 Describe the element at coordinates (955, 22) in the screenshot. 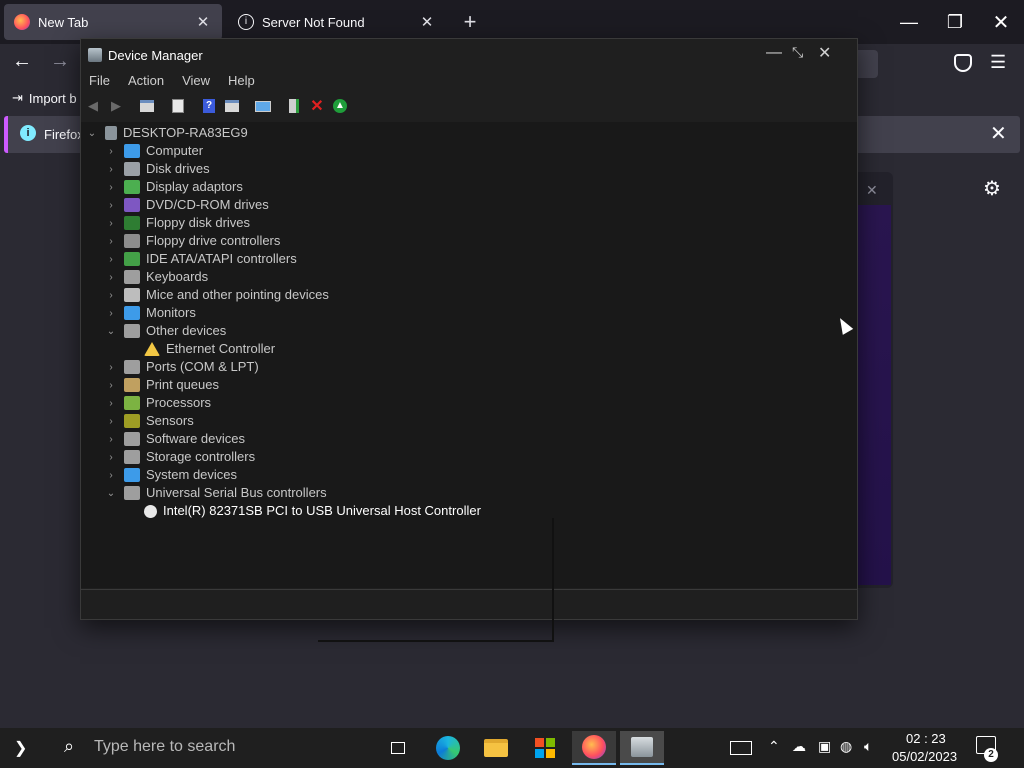

I see `restore-icon: ❐` at that location.